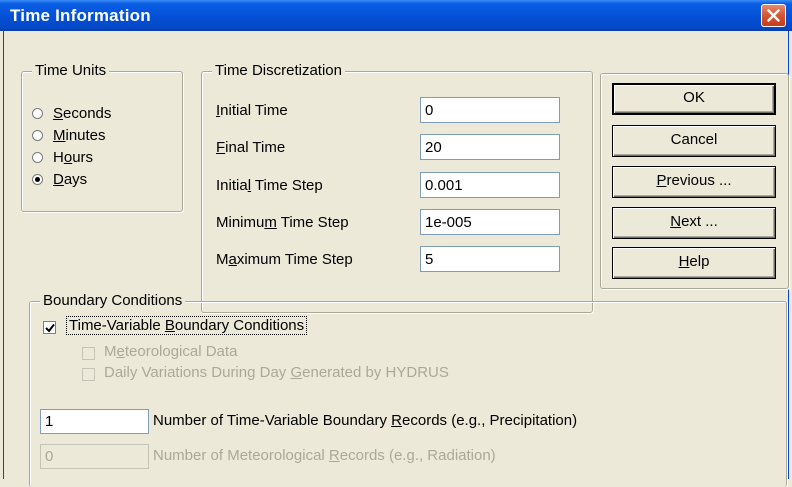 The height and width of the screenshot is (487, 792). I want to click on time-variable-bc-label: Time-Variable Boundary Conditions, so click(187, 325).